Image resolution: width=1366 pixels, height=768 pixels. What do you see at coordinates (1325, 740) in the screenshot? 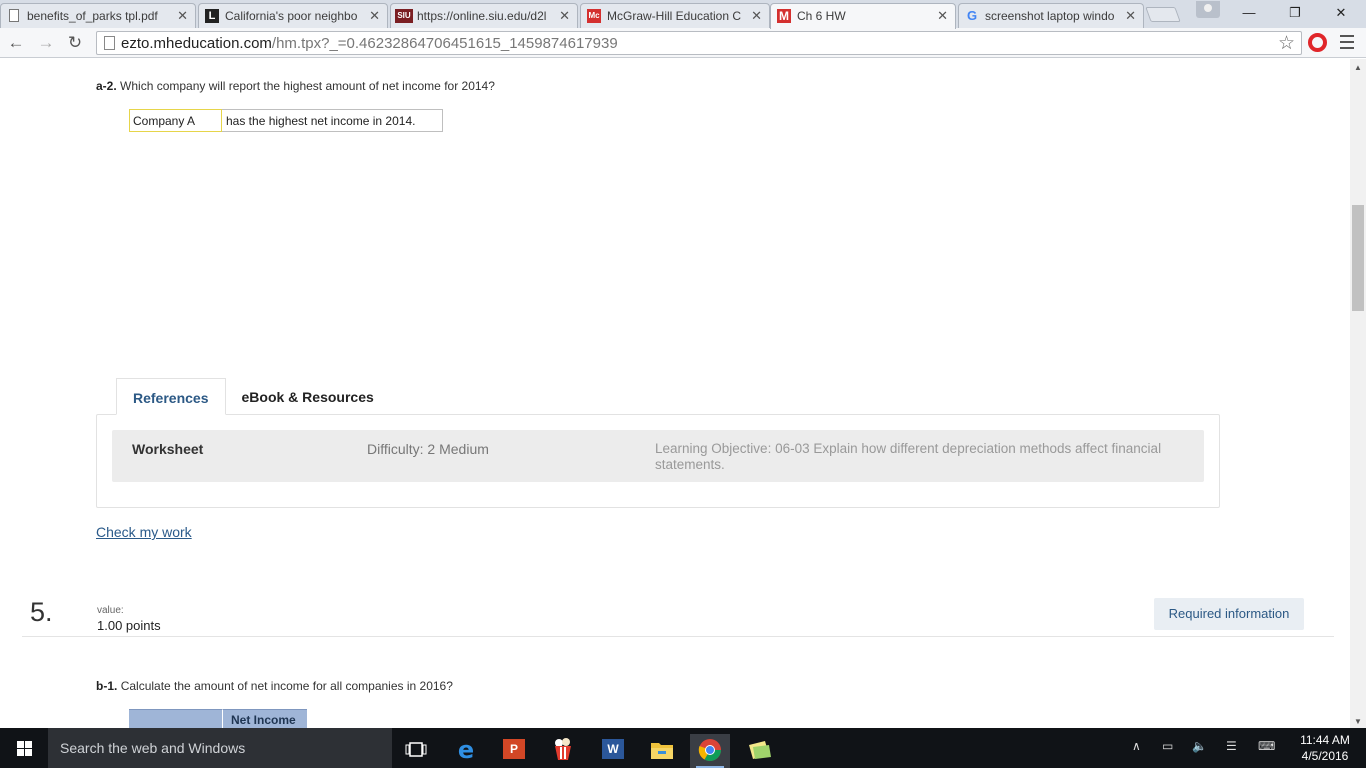
I see `clock-time: 11:44 AM` at bounding box center [1325, 740].